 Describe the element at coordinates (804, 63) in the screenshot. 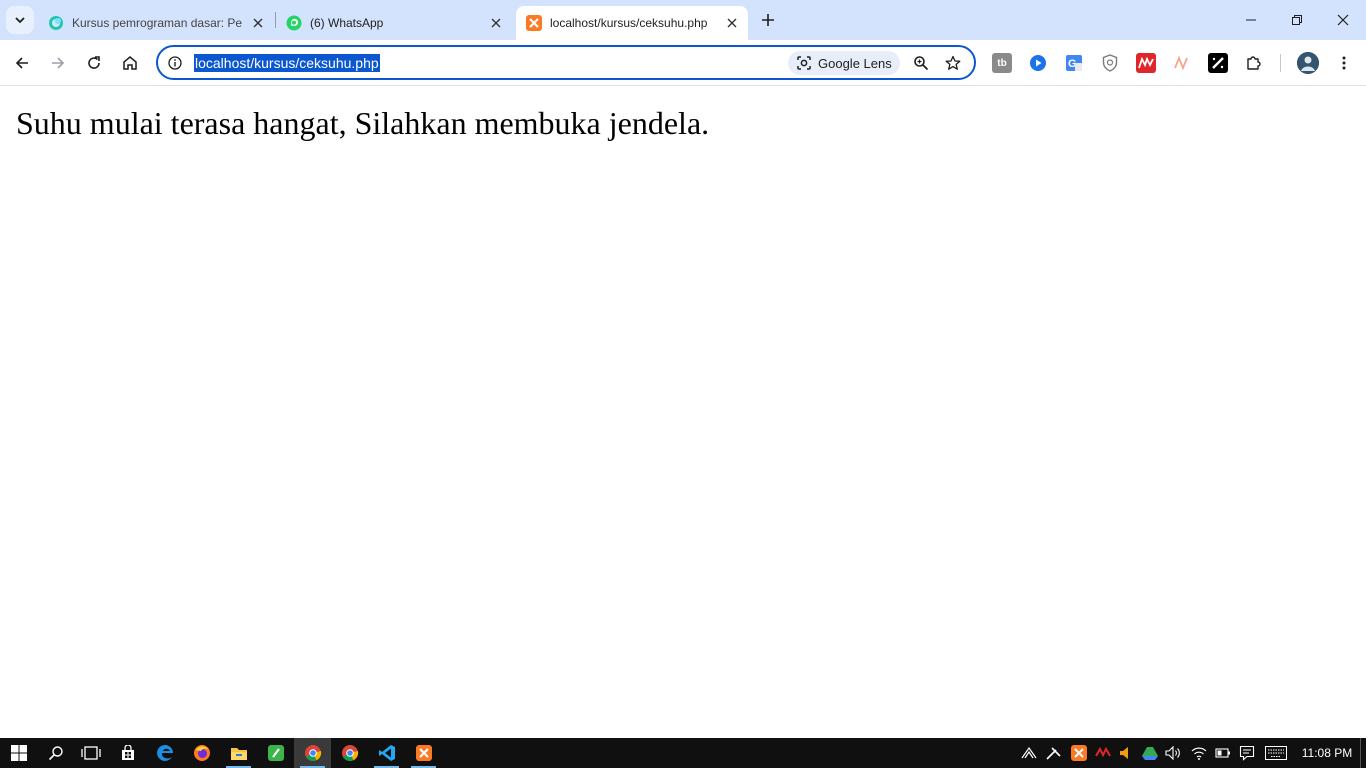

I see `lens-icon` at that location.